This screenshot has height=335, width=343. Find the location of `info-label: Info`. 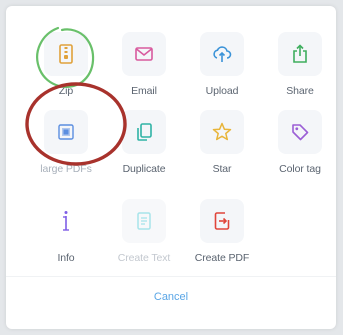

info-label: Info is located at coordinates (66, 258).